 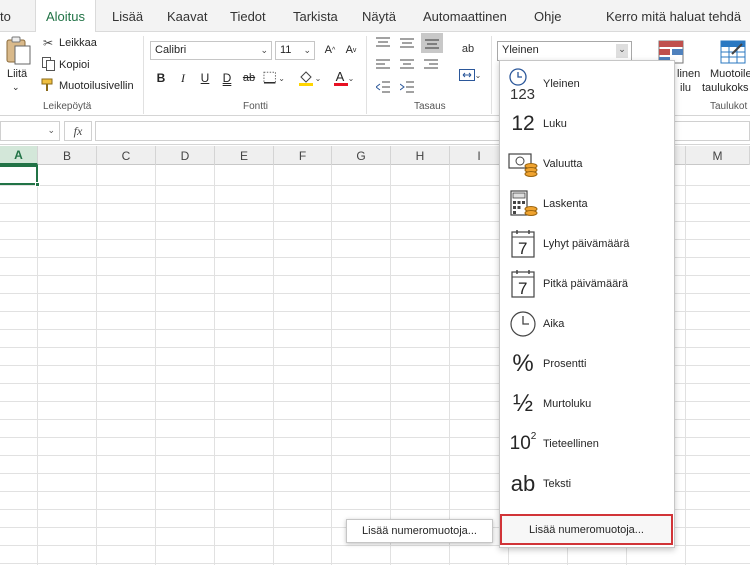 What do you see at coordinates (587, 484) in the screenshot?
I see `format-option-text: ab Teksti` at bounding box center [587, 484].